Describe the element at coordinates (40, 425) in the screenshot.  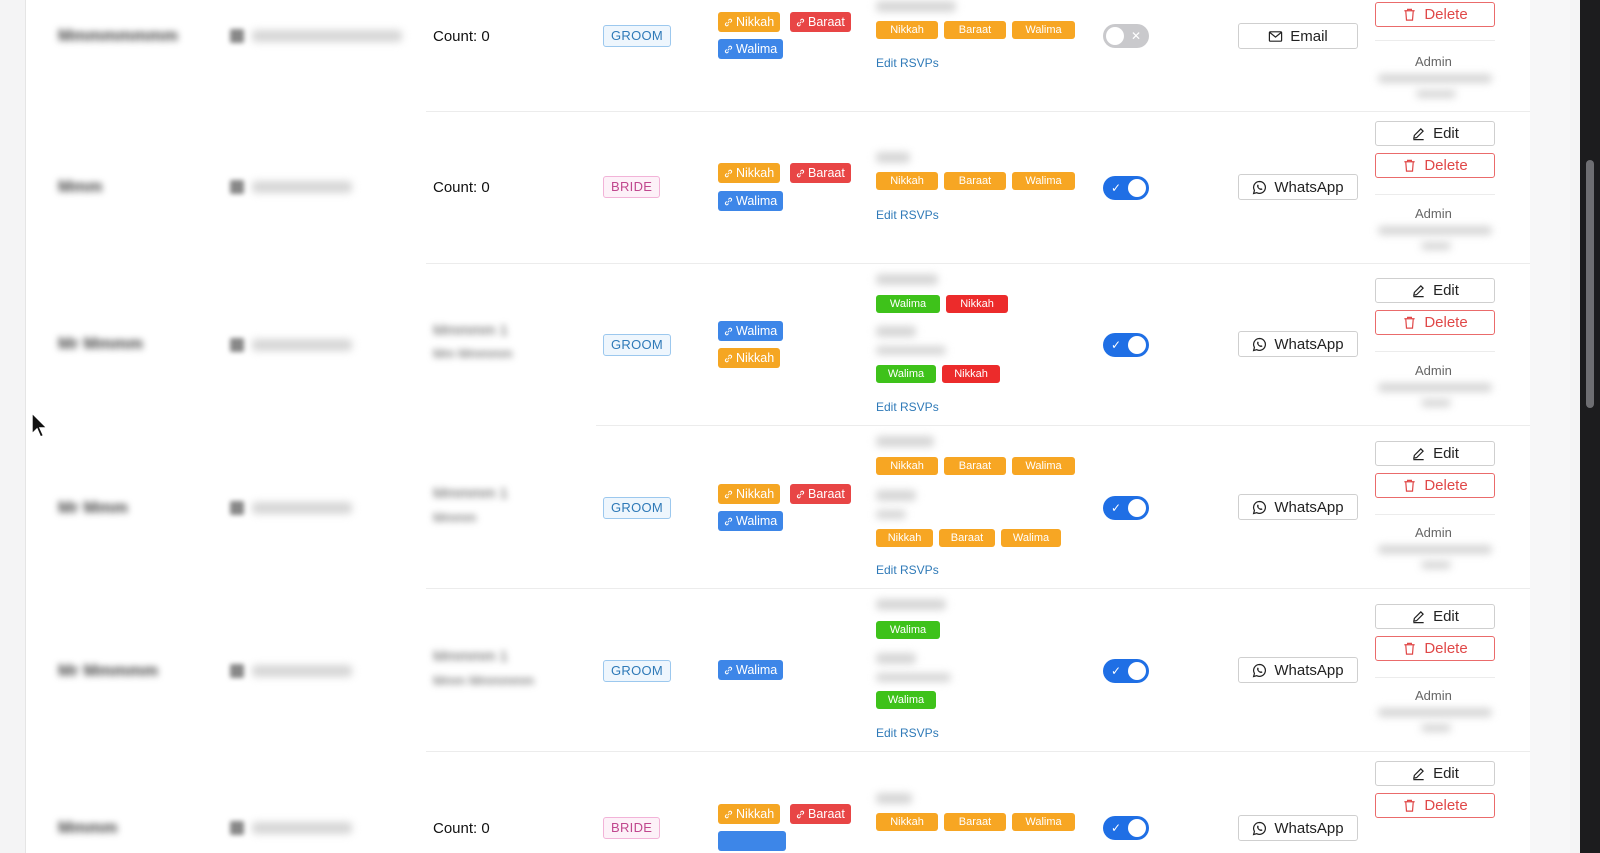
I see `mouse-cursor-icon` at that location.